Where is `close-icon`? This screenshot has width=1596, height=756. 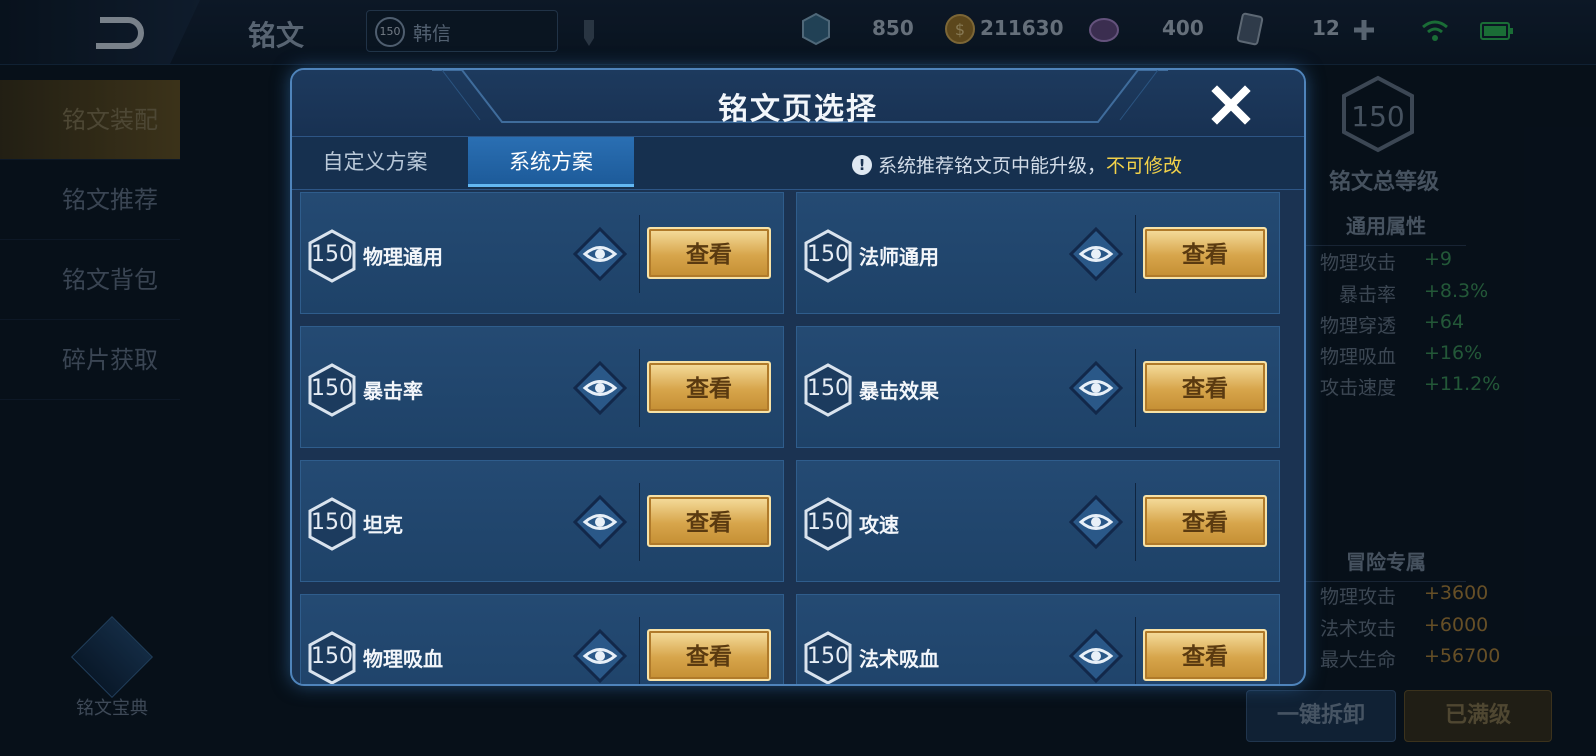 close-icon is located at coordinates (1231, 105).